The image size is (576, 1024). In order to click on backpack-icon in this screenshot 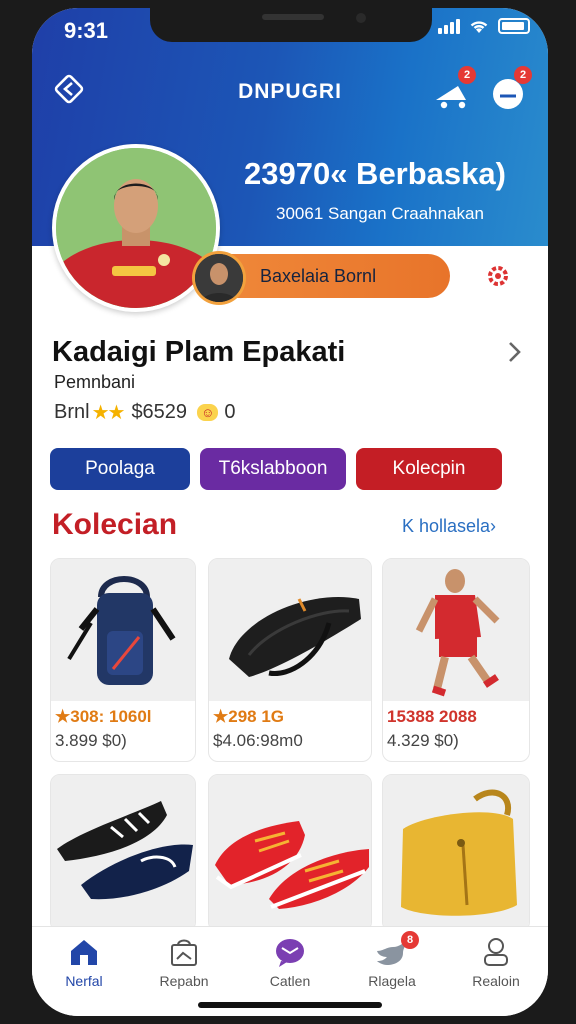, I will do `click(123, 630)`.